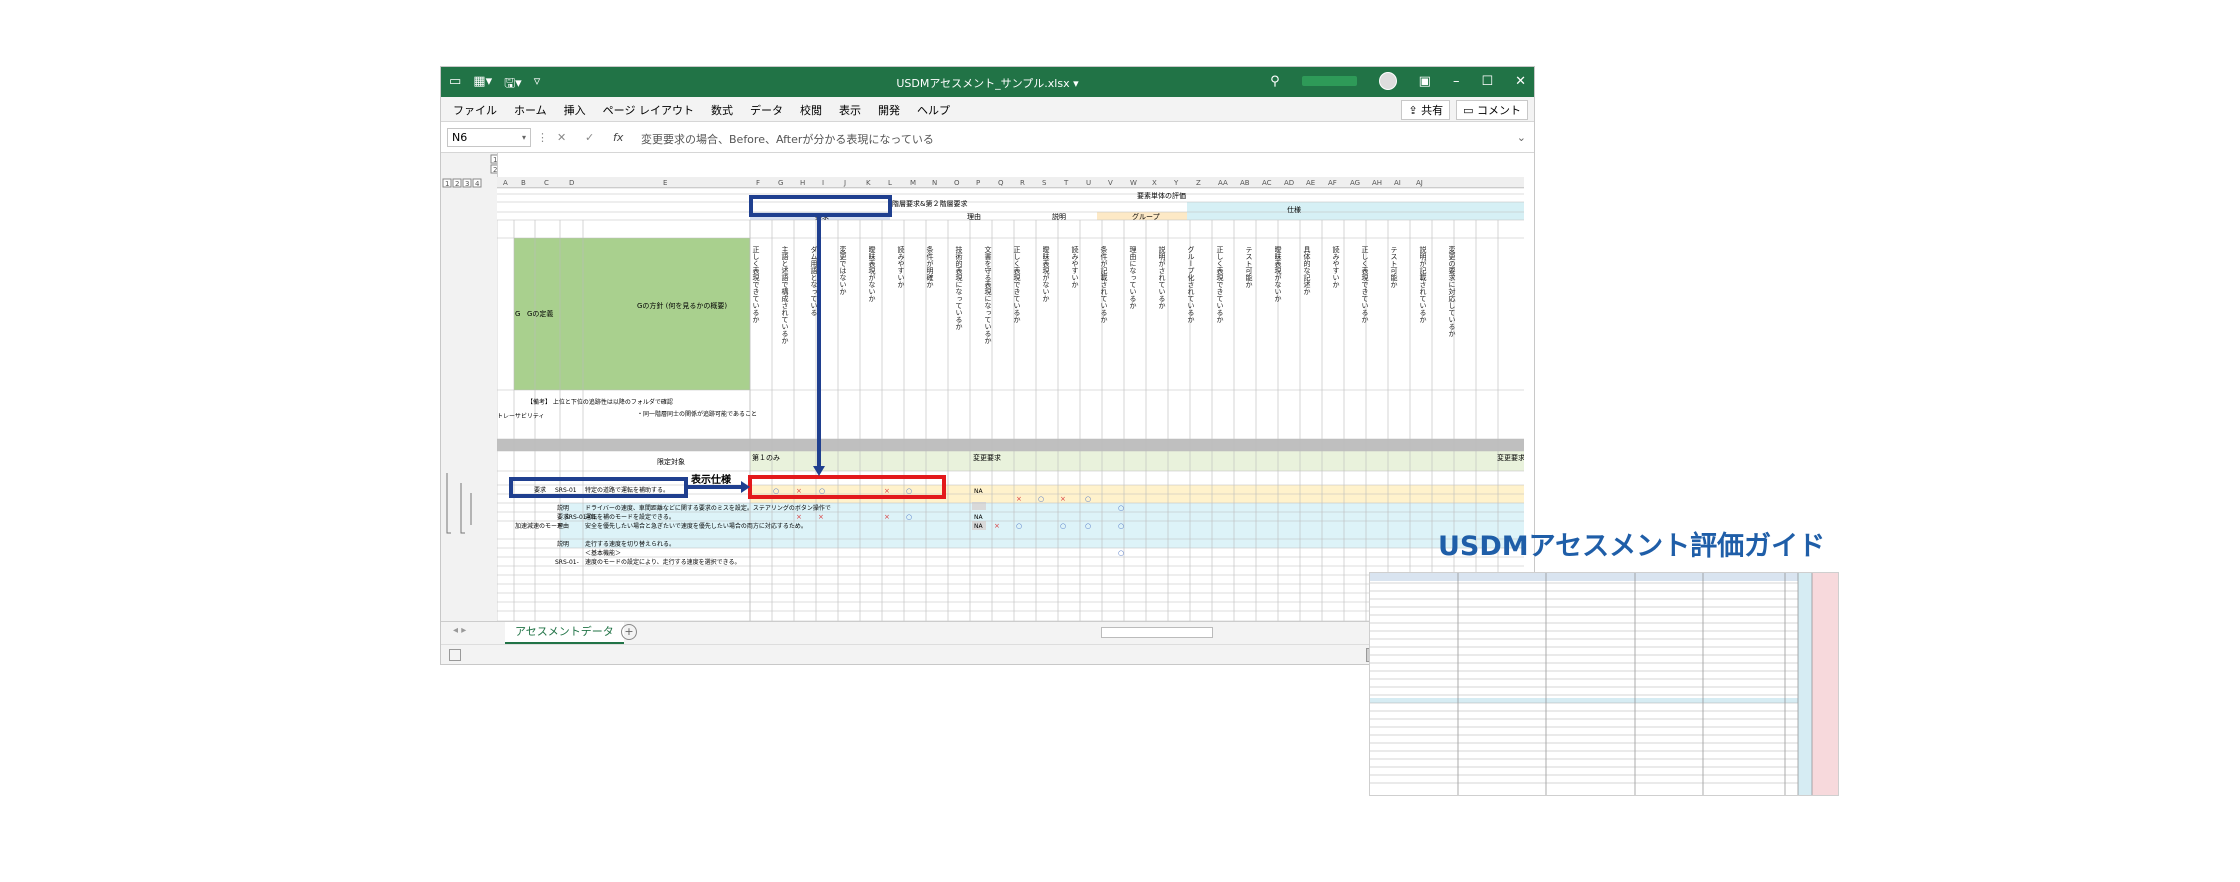 The image size is (2240, 882). Describe the element at coordinates (974, 216) in the screenshot. I see `group-reason: 理由` at that location.